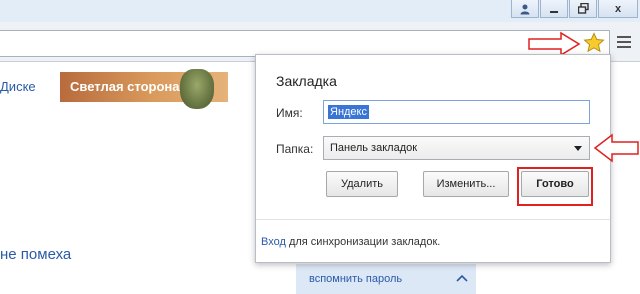 This screenshot has width=640, height=294. What do you see at coordinates (525, 9) in the screenshot?
I see `user-icon` at bounding box center [525, 9].